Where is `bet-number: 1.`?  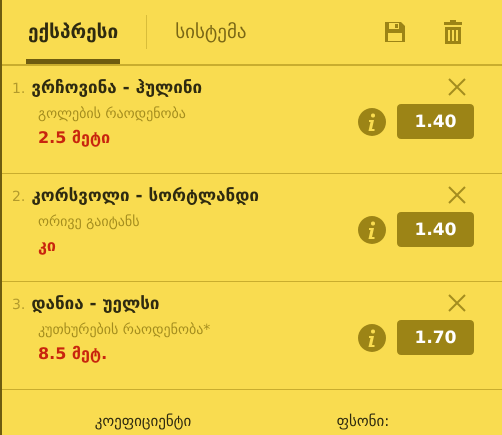 bet-number: 1. is located at coordinates (19, 89).